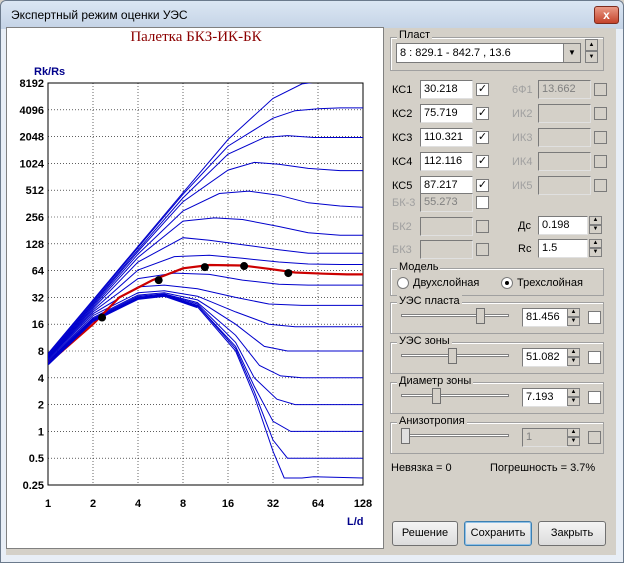  I want to click on y-tick-label: 2048, so click(32, 138).